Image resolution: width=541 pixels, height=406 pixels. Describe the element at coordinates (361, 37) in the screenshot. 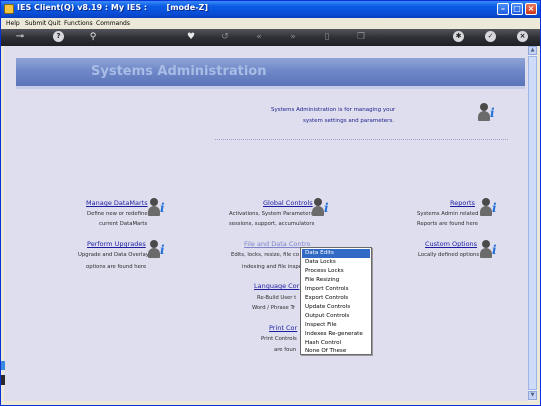

I see `copy-icon: ❐` at that location.